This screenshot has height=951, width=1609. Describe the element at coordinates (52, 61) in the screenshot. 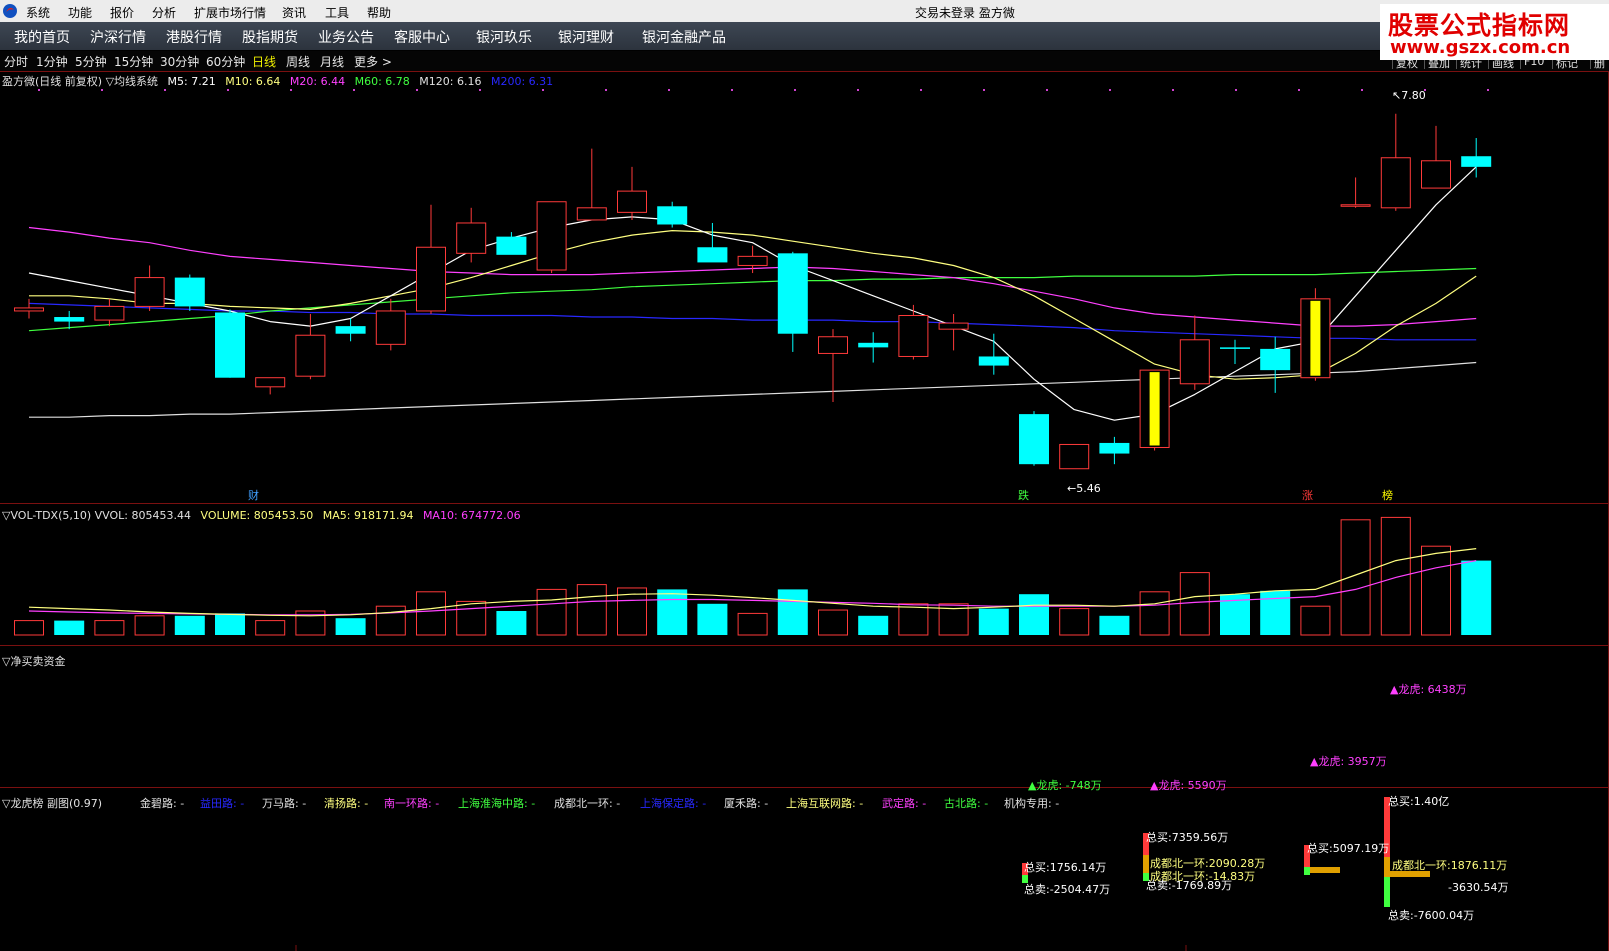

I see `period-1min: 1分钟` at that location.